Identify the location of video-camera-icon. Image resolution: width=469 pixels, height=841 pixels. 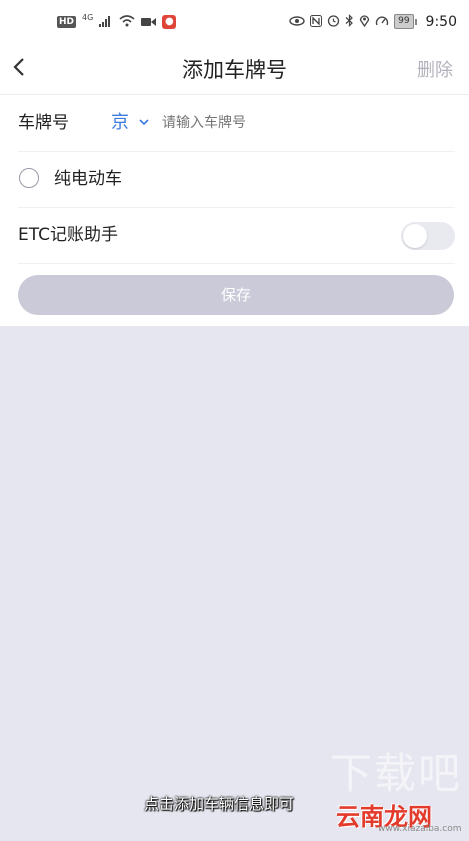
(149, 21).